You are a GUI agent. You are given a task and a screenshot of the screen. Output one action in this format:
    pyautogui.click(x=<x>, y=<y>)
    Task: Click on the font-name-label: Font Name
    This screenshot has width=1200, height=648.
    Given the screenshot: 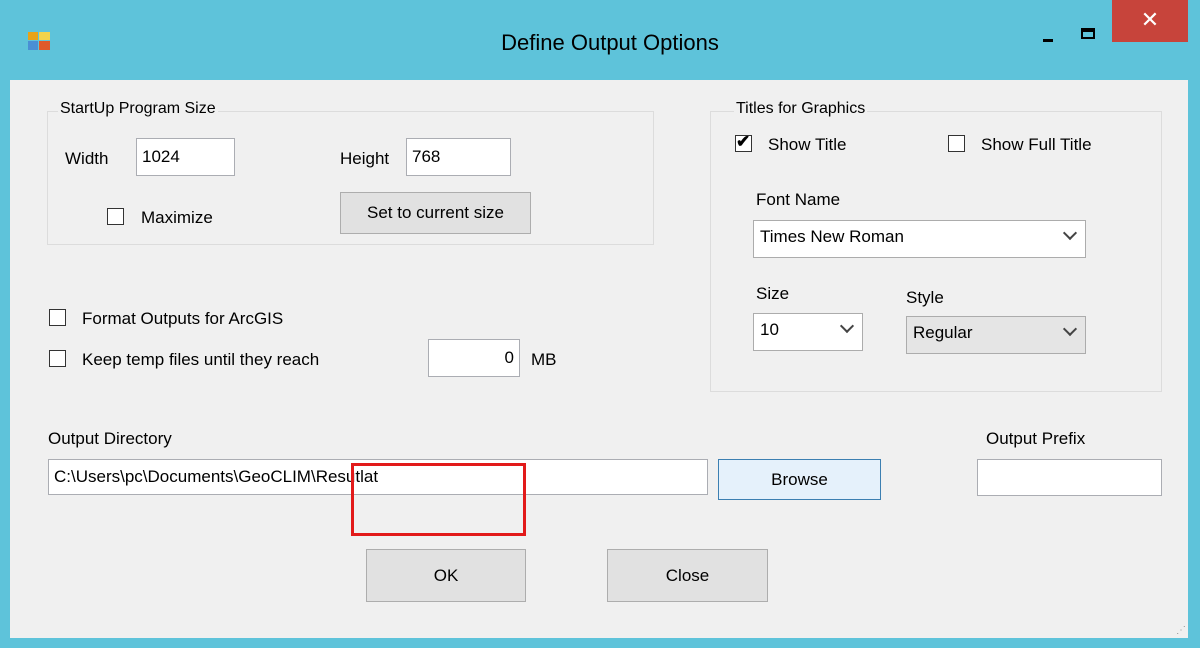 What is the action you would take?
    pyautogui.click(x=798, y=199)
    